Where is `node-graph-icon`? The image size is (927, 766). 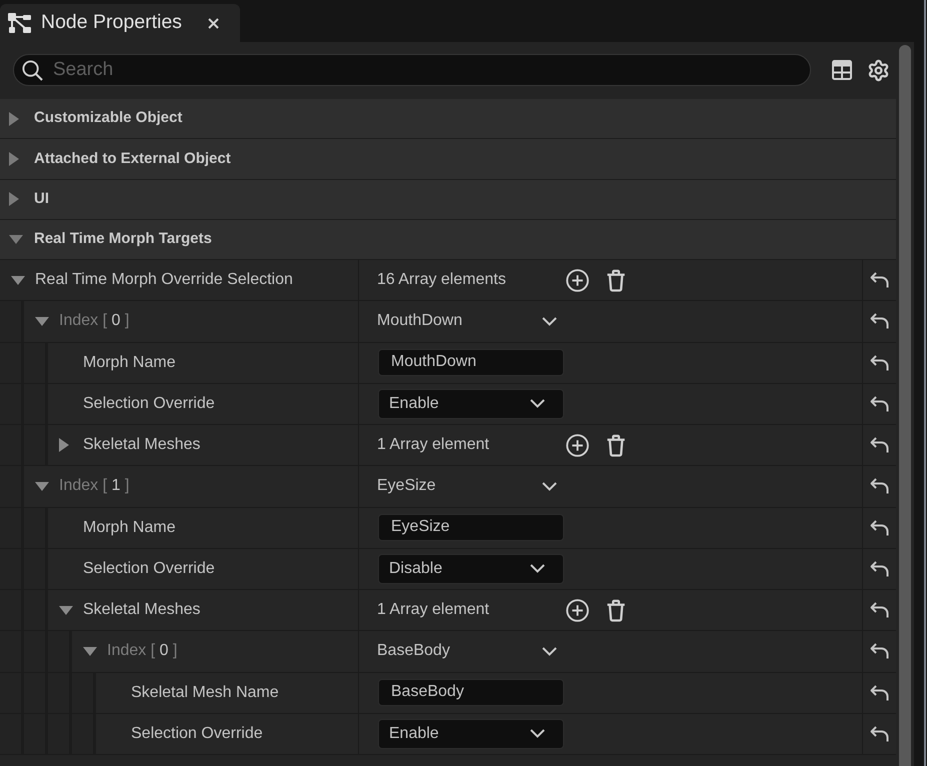
node-graph-icon is located at coordinates (19, 23).